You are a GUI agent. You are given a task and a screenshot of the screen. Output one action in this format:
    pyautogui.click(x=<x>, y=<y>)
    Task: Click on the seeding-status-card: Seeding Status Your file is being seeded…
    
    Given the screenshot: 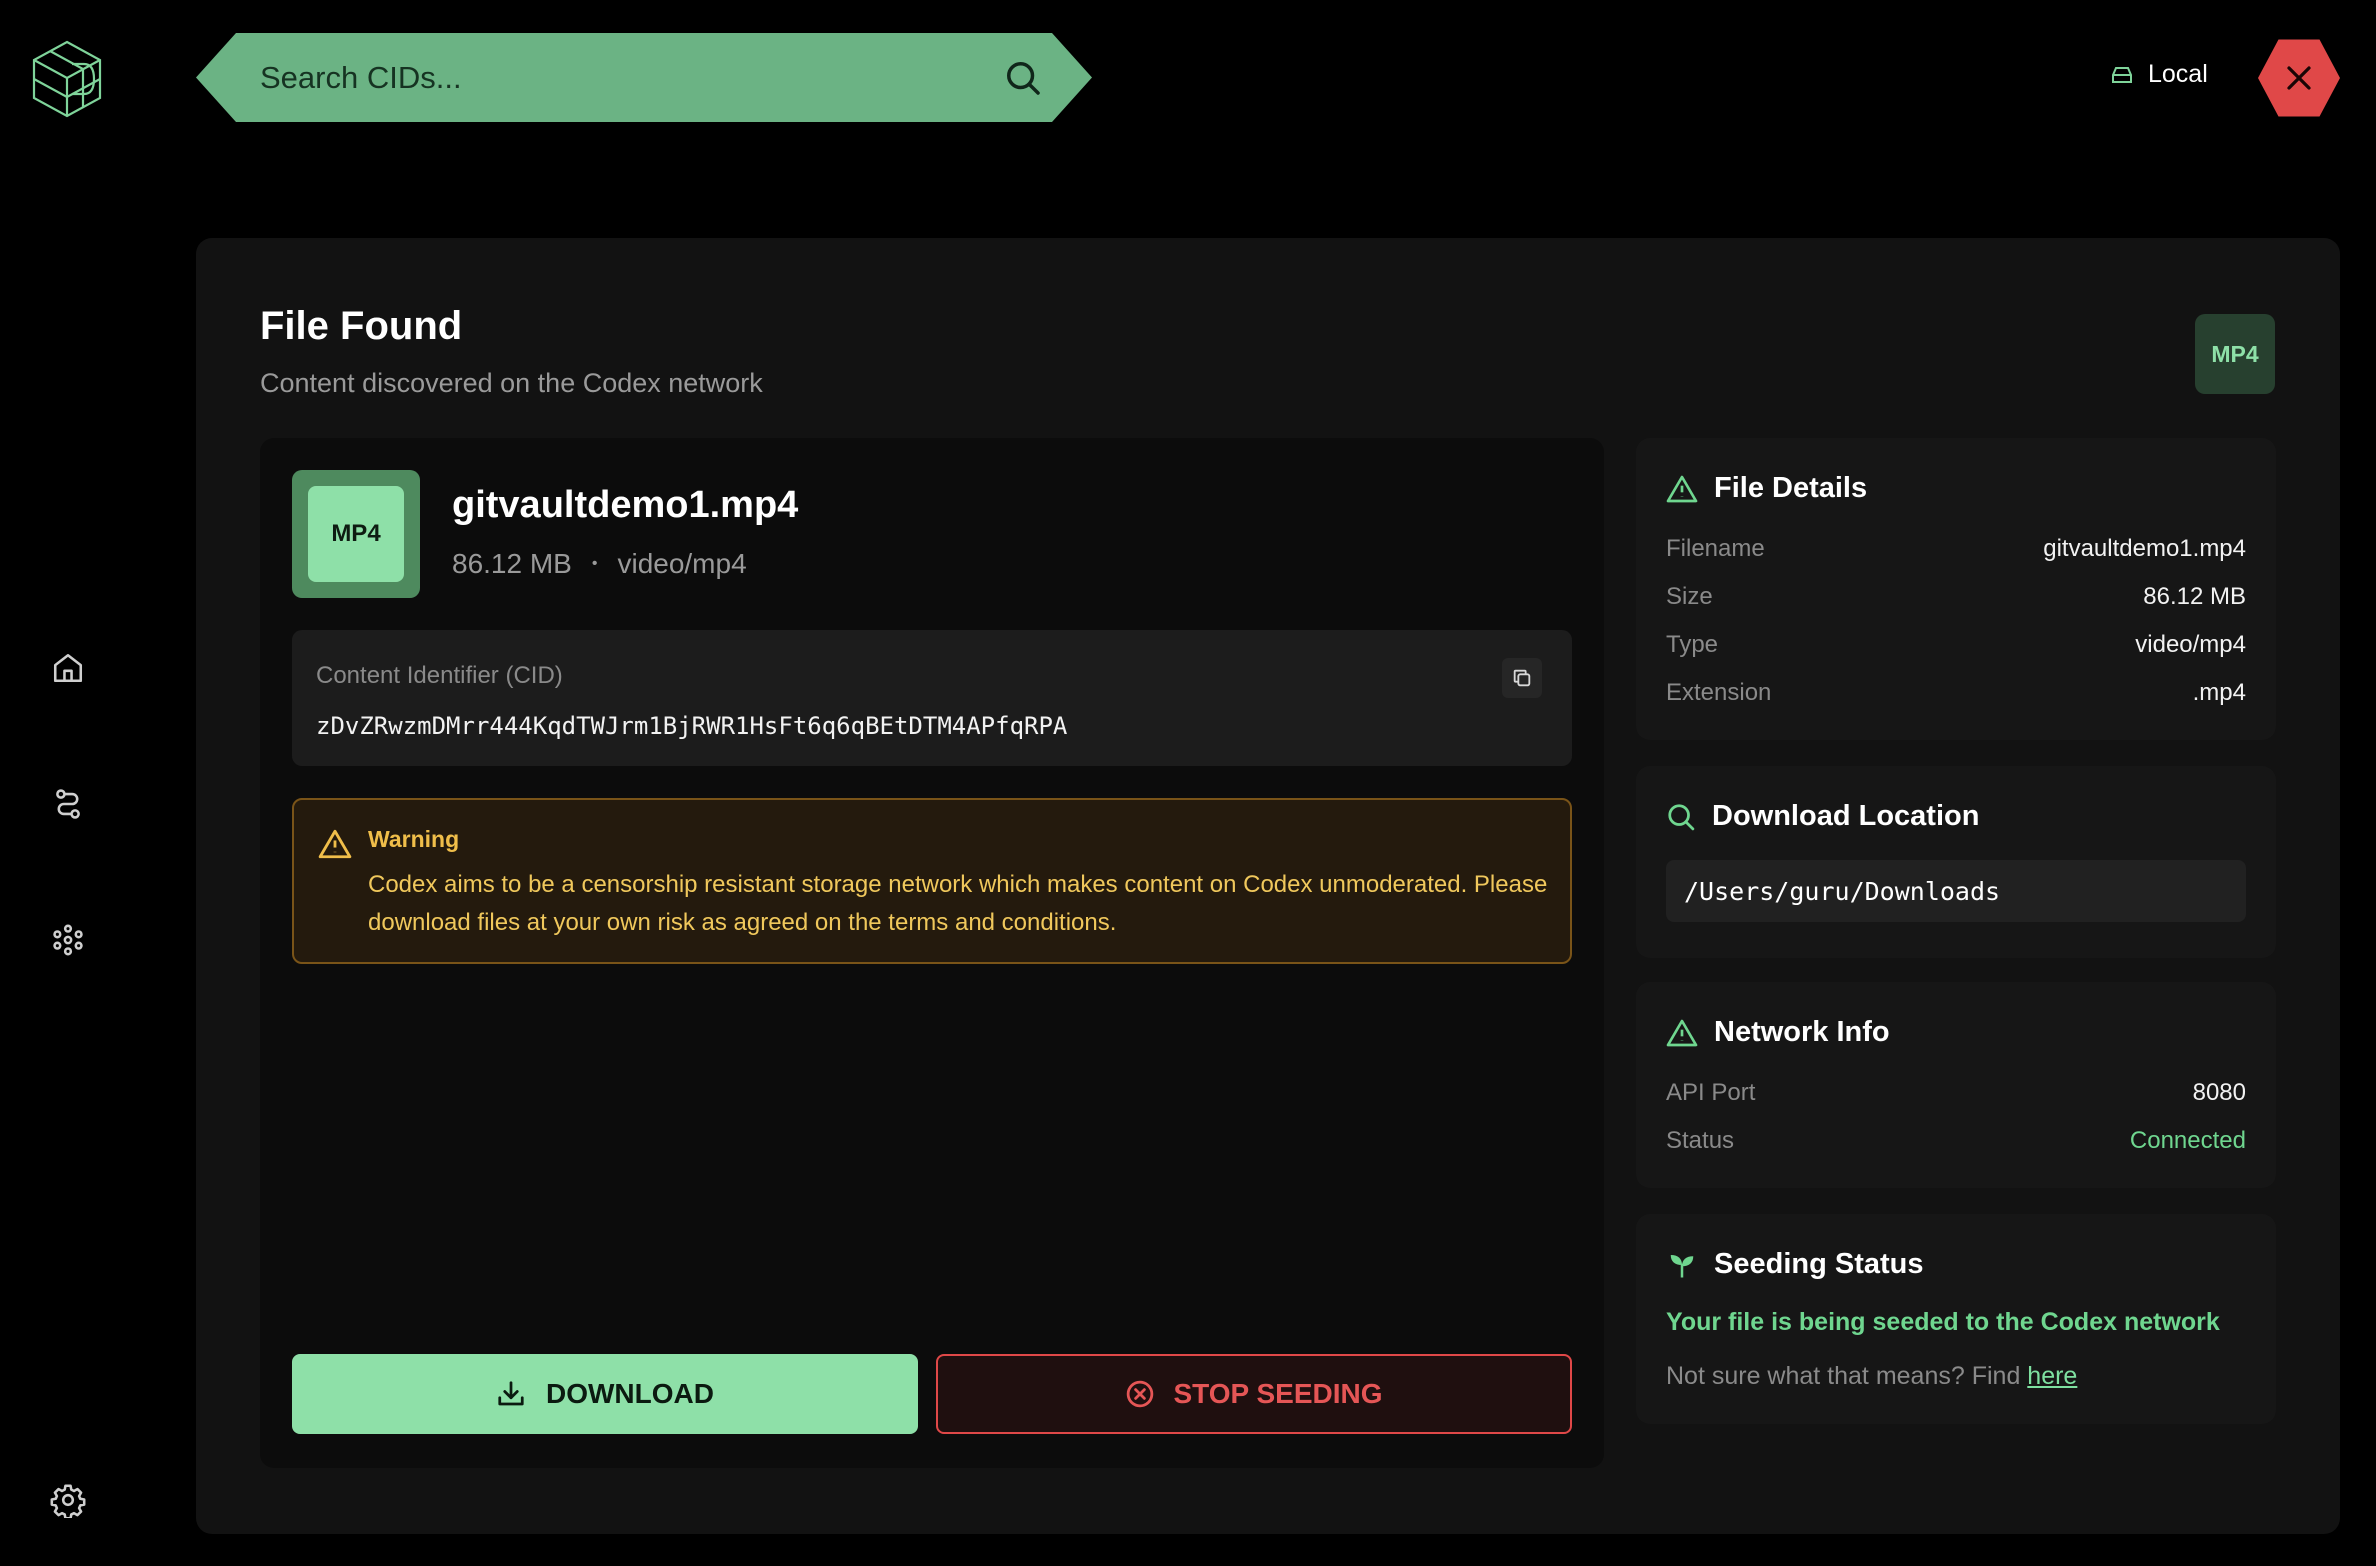 What is the action you would take?
    pyautogui.click(x=1956, y=1319)
    